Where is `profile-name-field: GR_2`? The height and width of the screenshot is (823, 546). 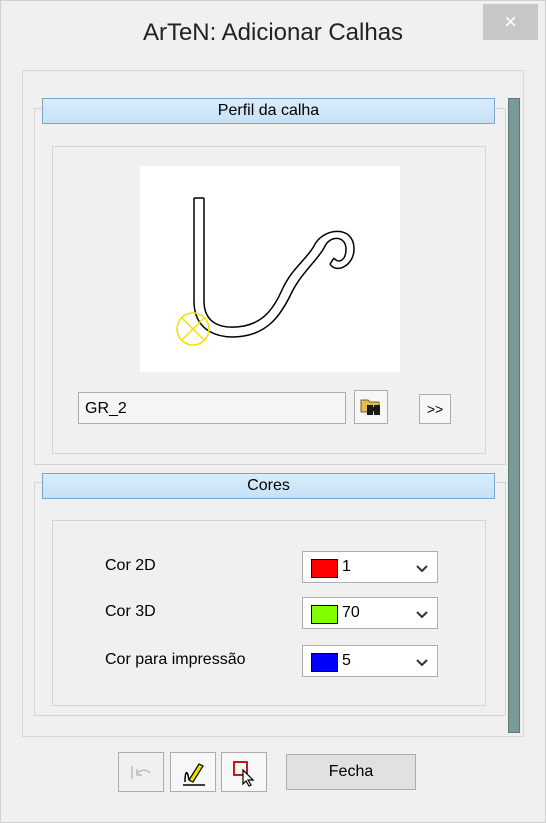 profile-name-field: GR_2 is located at coordinates (212, 408).